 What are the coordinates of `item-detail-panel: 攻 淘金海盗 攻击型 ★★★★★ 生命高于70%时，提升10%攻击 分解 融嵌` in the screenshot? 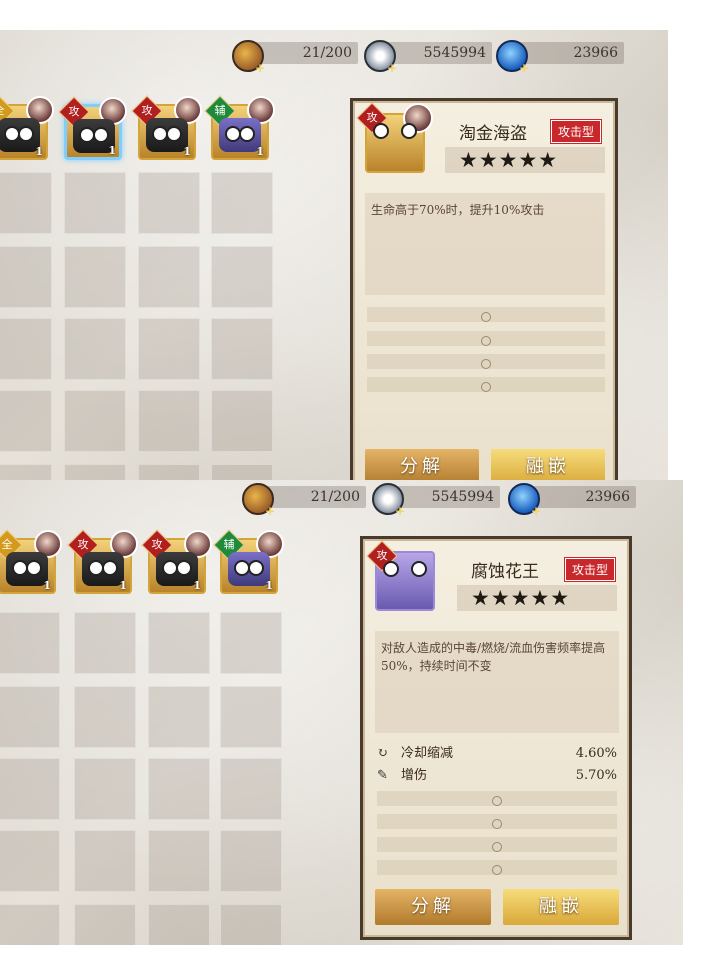 It's located at (484, 289).